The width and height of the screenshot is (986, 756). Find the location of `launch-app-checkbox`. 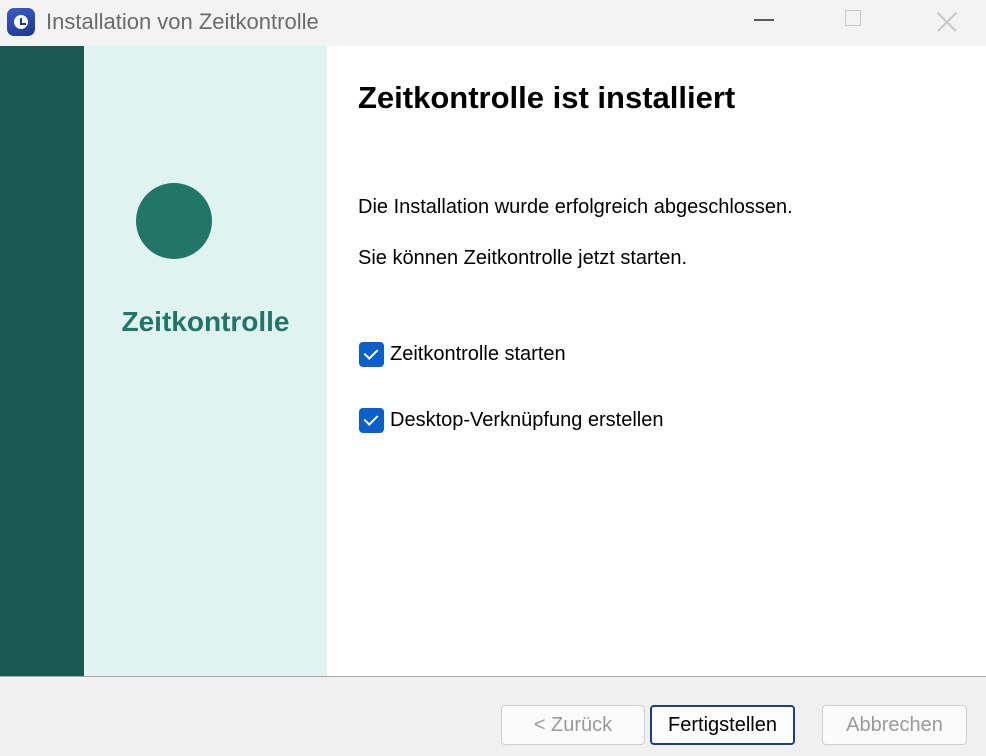

launch-app-checkbox is located at coordinates (371, 354).